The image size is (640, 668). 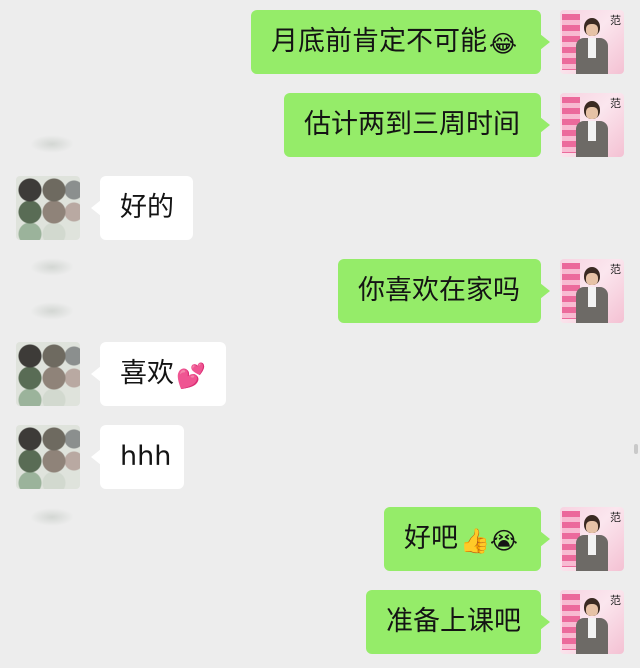 I want to click on message-text: 你喜欢在家吗, so click(x=439, y=290).